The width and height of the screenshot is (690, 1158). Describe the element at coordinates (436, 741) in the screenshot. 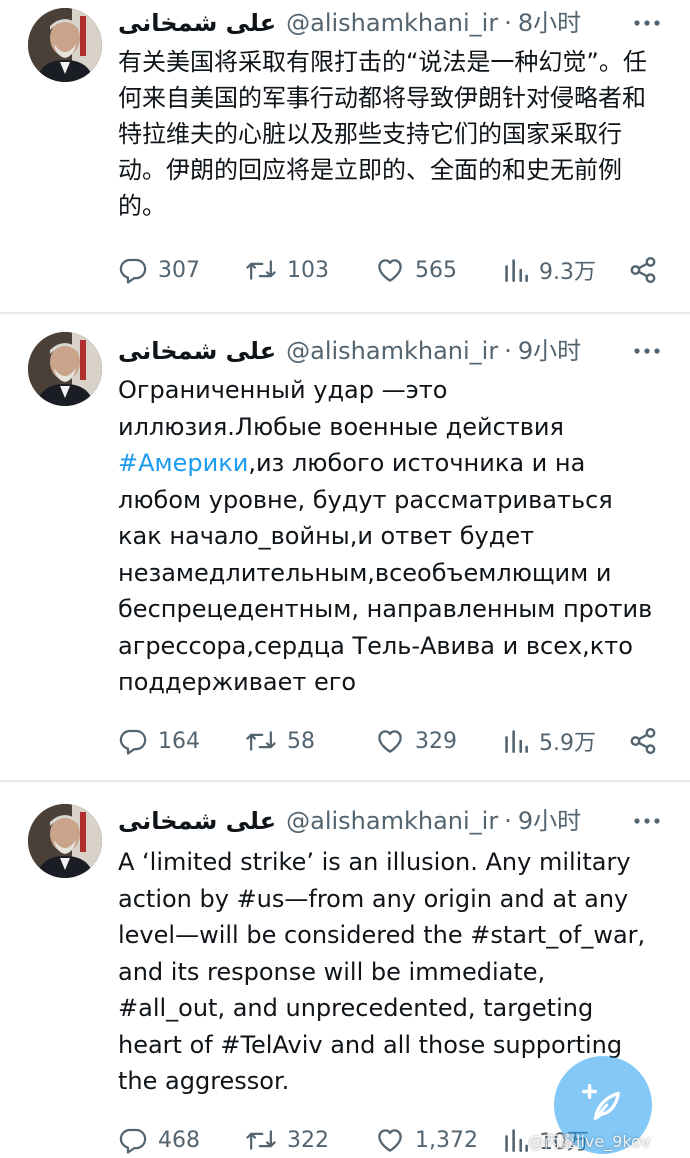

I see `like-count: 329` at that location.